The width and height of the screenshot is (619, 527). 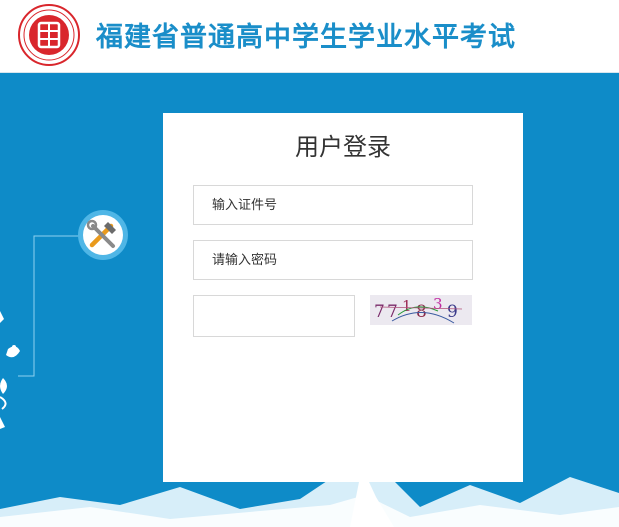 What do you see at coordinates (333, 260) in the screenshot?
I see `password-input` at bounding box center [333, 260].